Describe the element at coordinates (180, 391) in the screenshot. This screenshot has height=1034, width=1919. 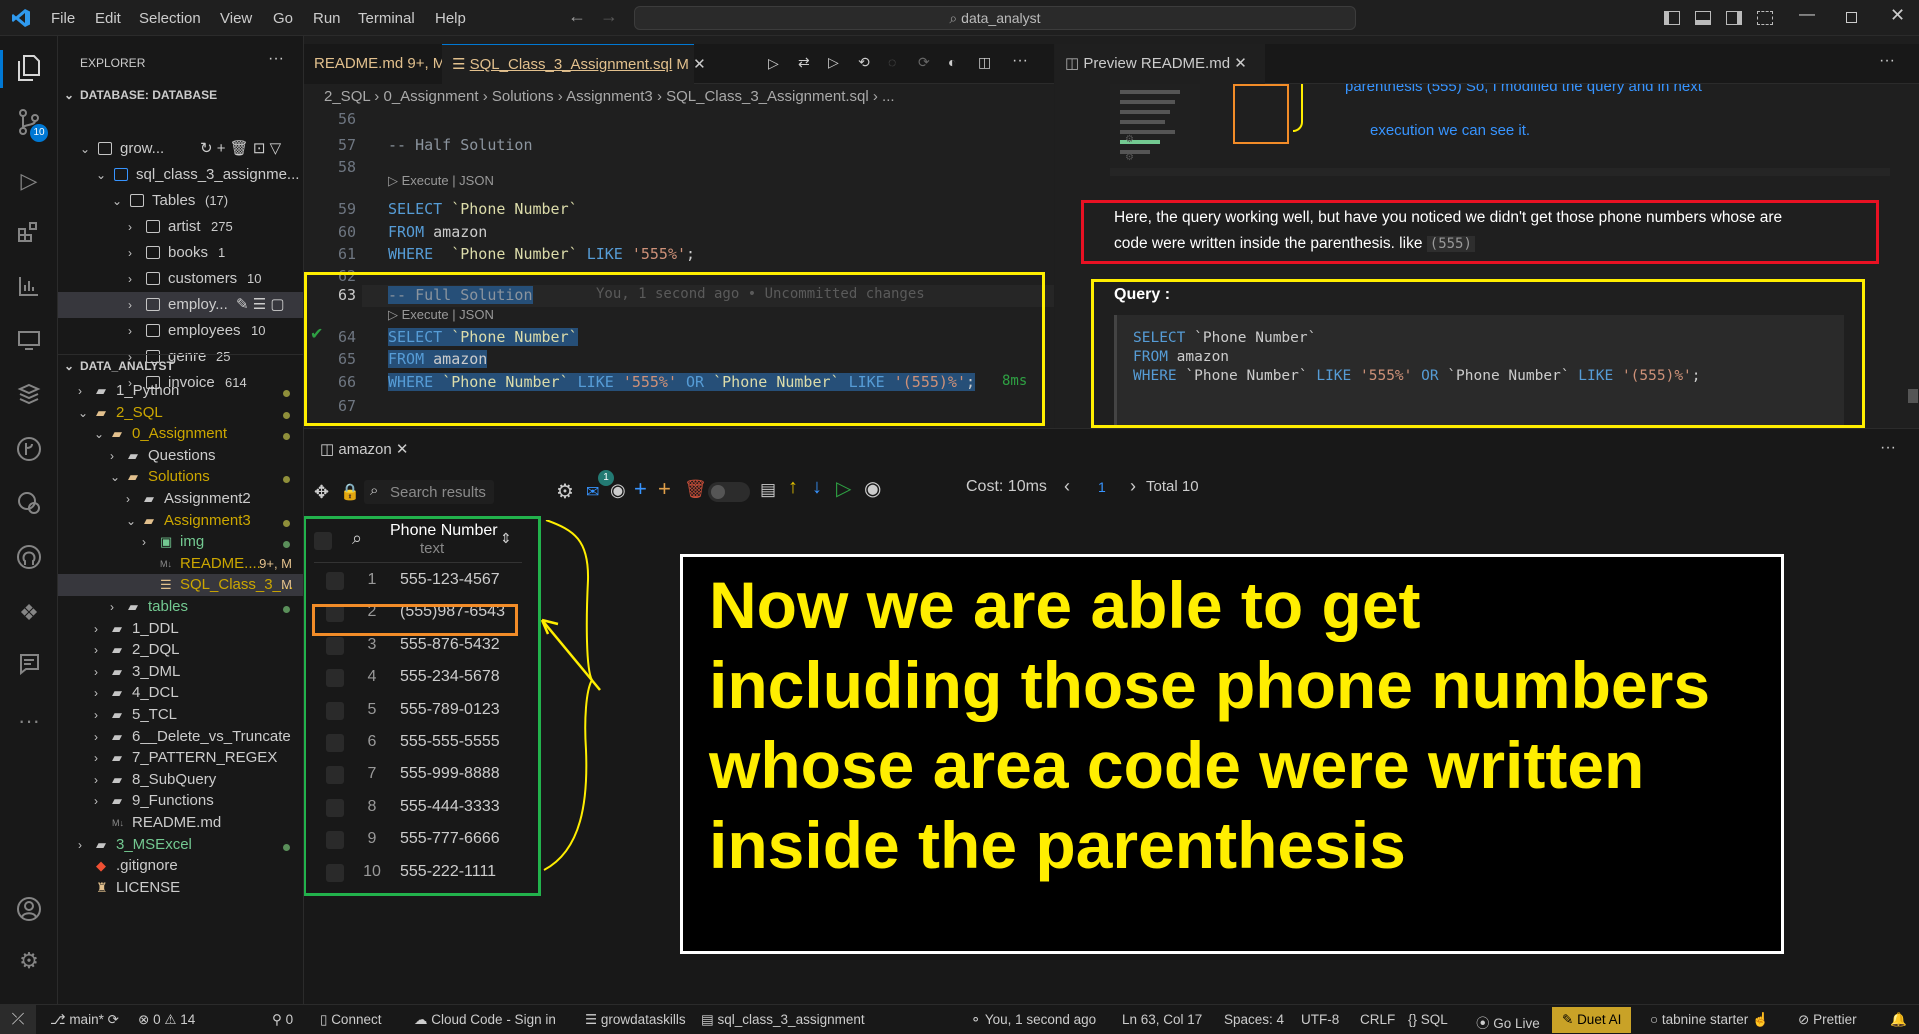
I see `file-tree-item: › ▰ 1_Python` at that location.